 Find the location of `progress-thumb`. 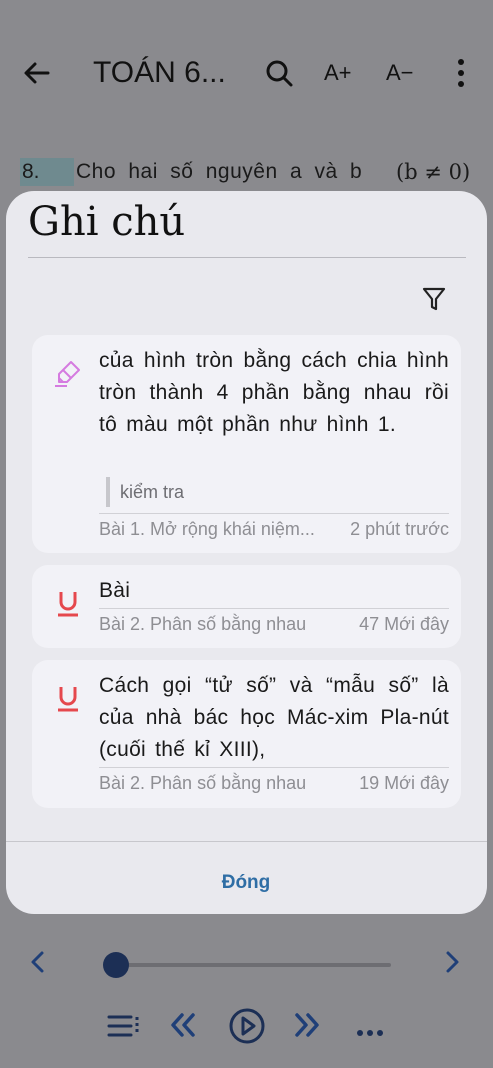

progress-thumb is located at coordinates (116, 965).